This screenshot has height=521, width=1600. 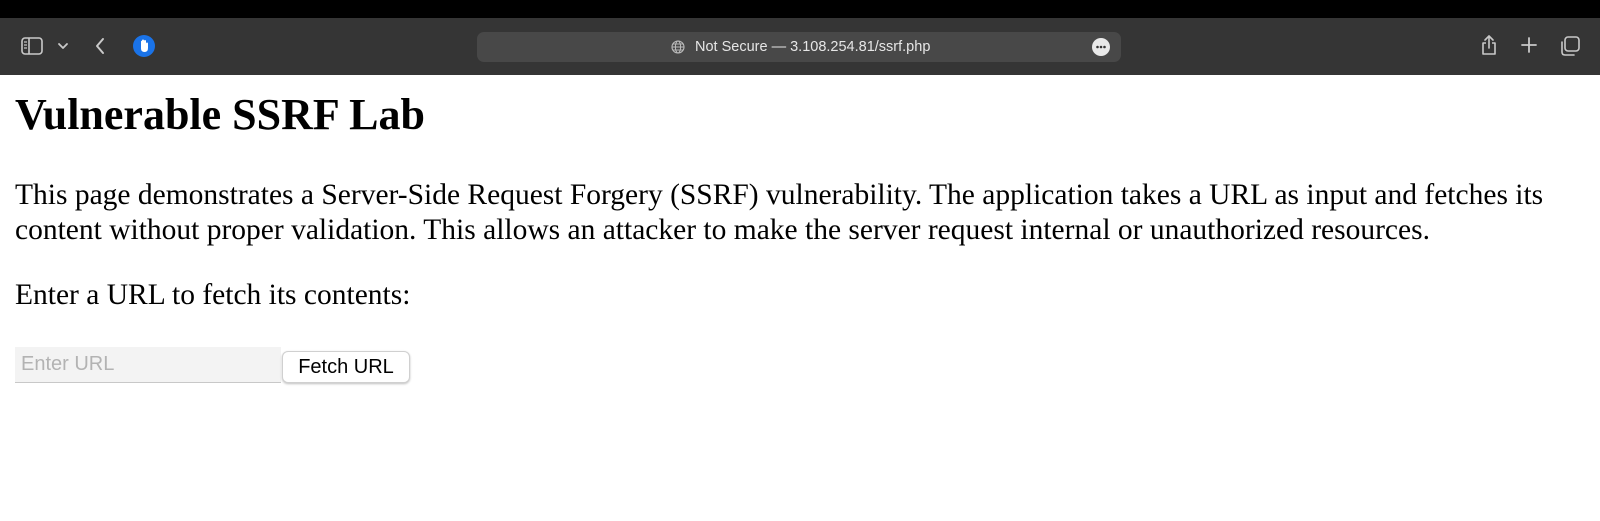 I want to click on page-title: Vulnerable SSRF Lab, so click(x=220, y=114).